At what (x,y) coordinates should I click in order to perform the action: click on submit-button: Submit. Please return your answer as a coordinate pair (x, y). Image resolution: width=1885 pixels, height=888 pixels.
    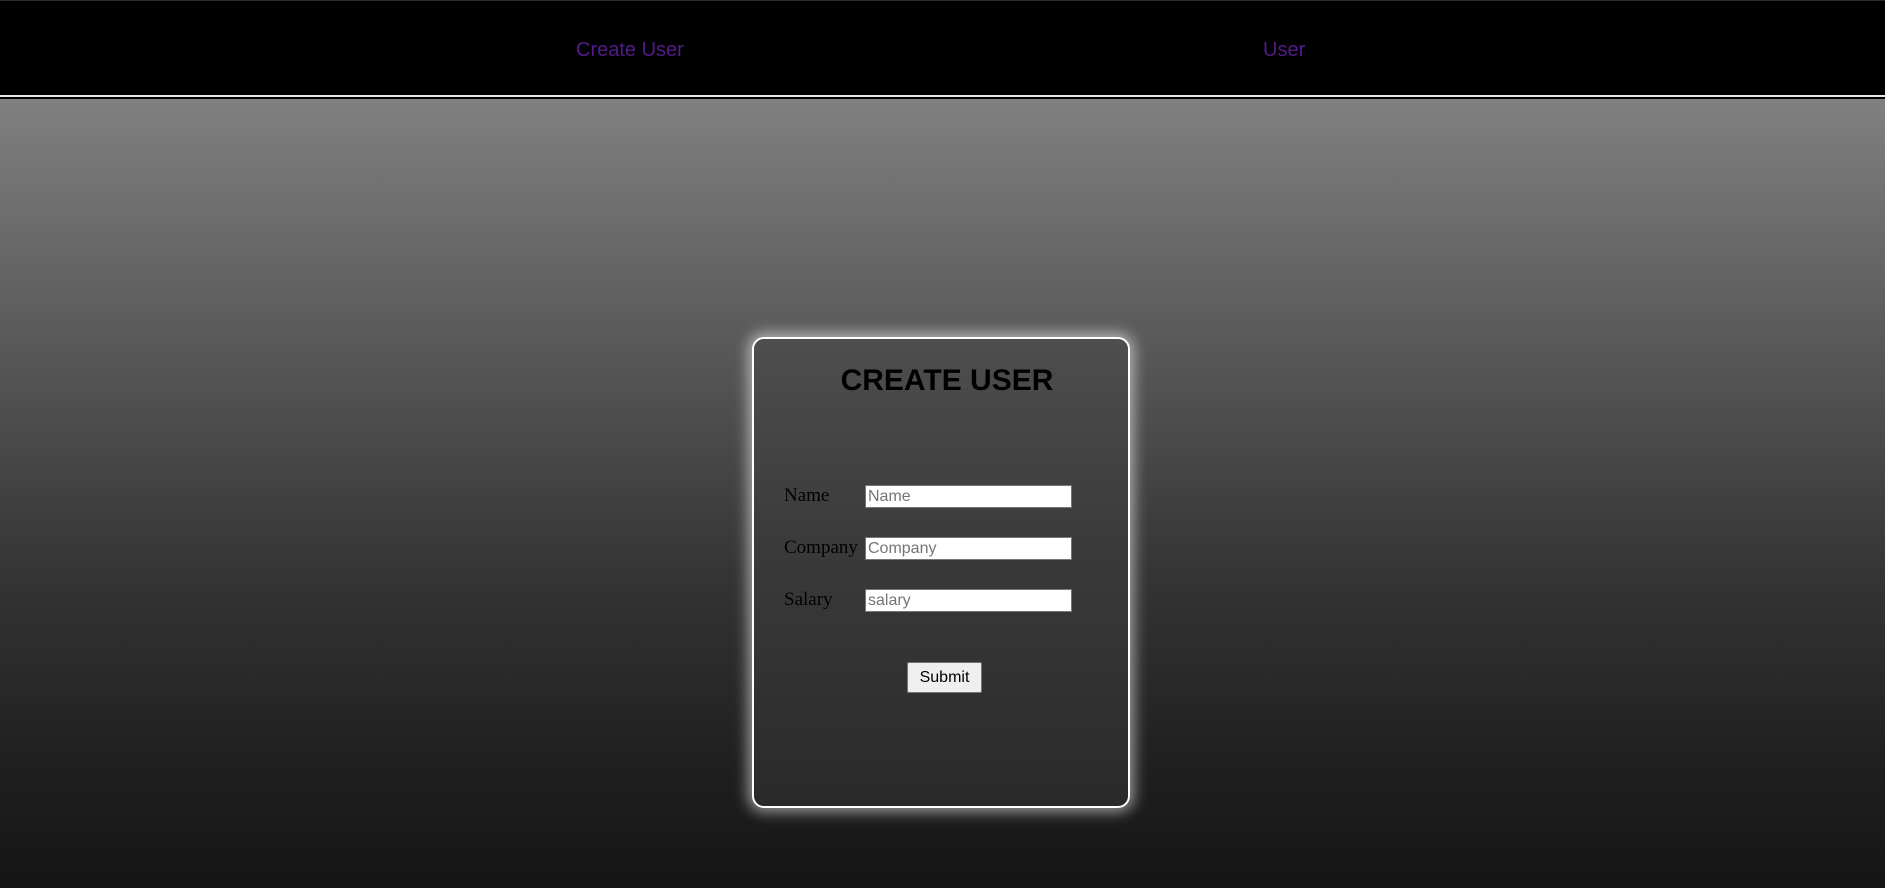
    Looking at the image, I should click on (944, 677).